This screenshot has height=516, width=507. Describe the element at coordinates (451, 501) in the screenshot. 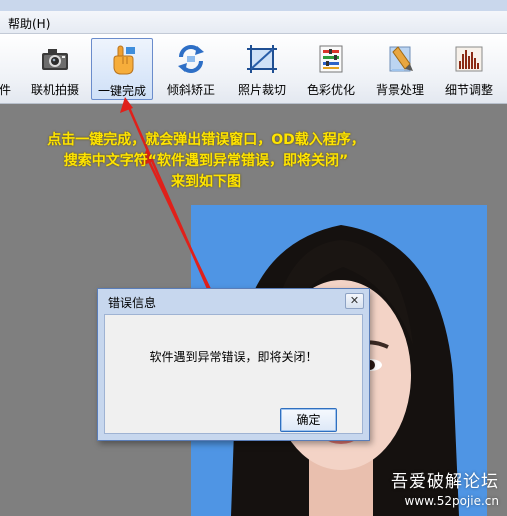

I see `watermark-url: www.52pojie.cn` at that location.